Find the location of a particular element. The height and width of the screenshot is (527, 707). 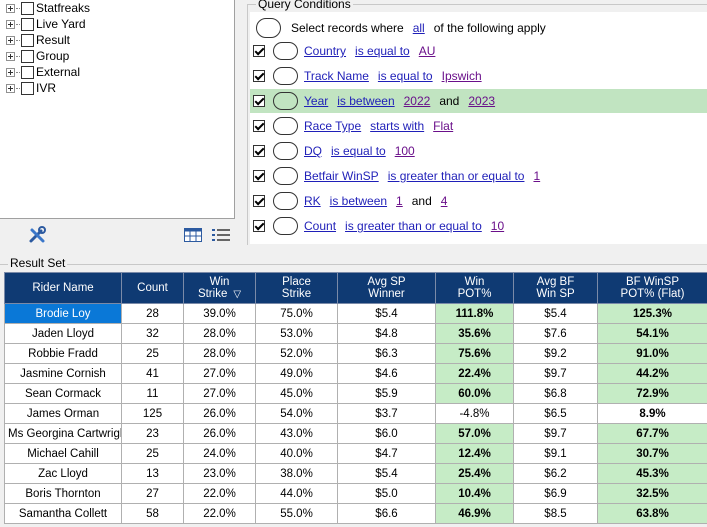

column-header-avg-sp-winner: Avg SPWinner is located at coordinates (387, 288).